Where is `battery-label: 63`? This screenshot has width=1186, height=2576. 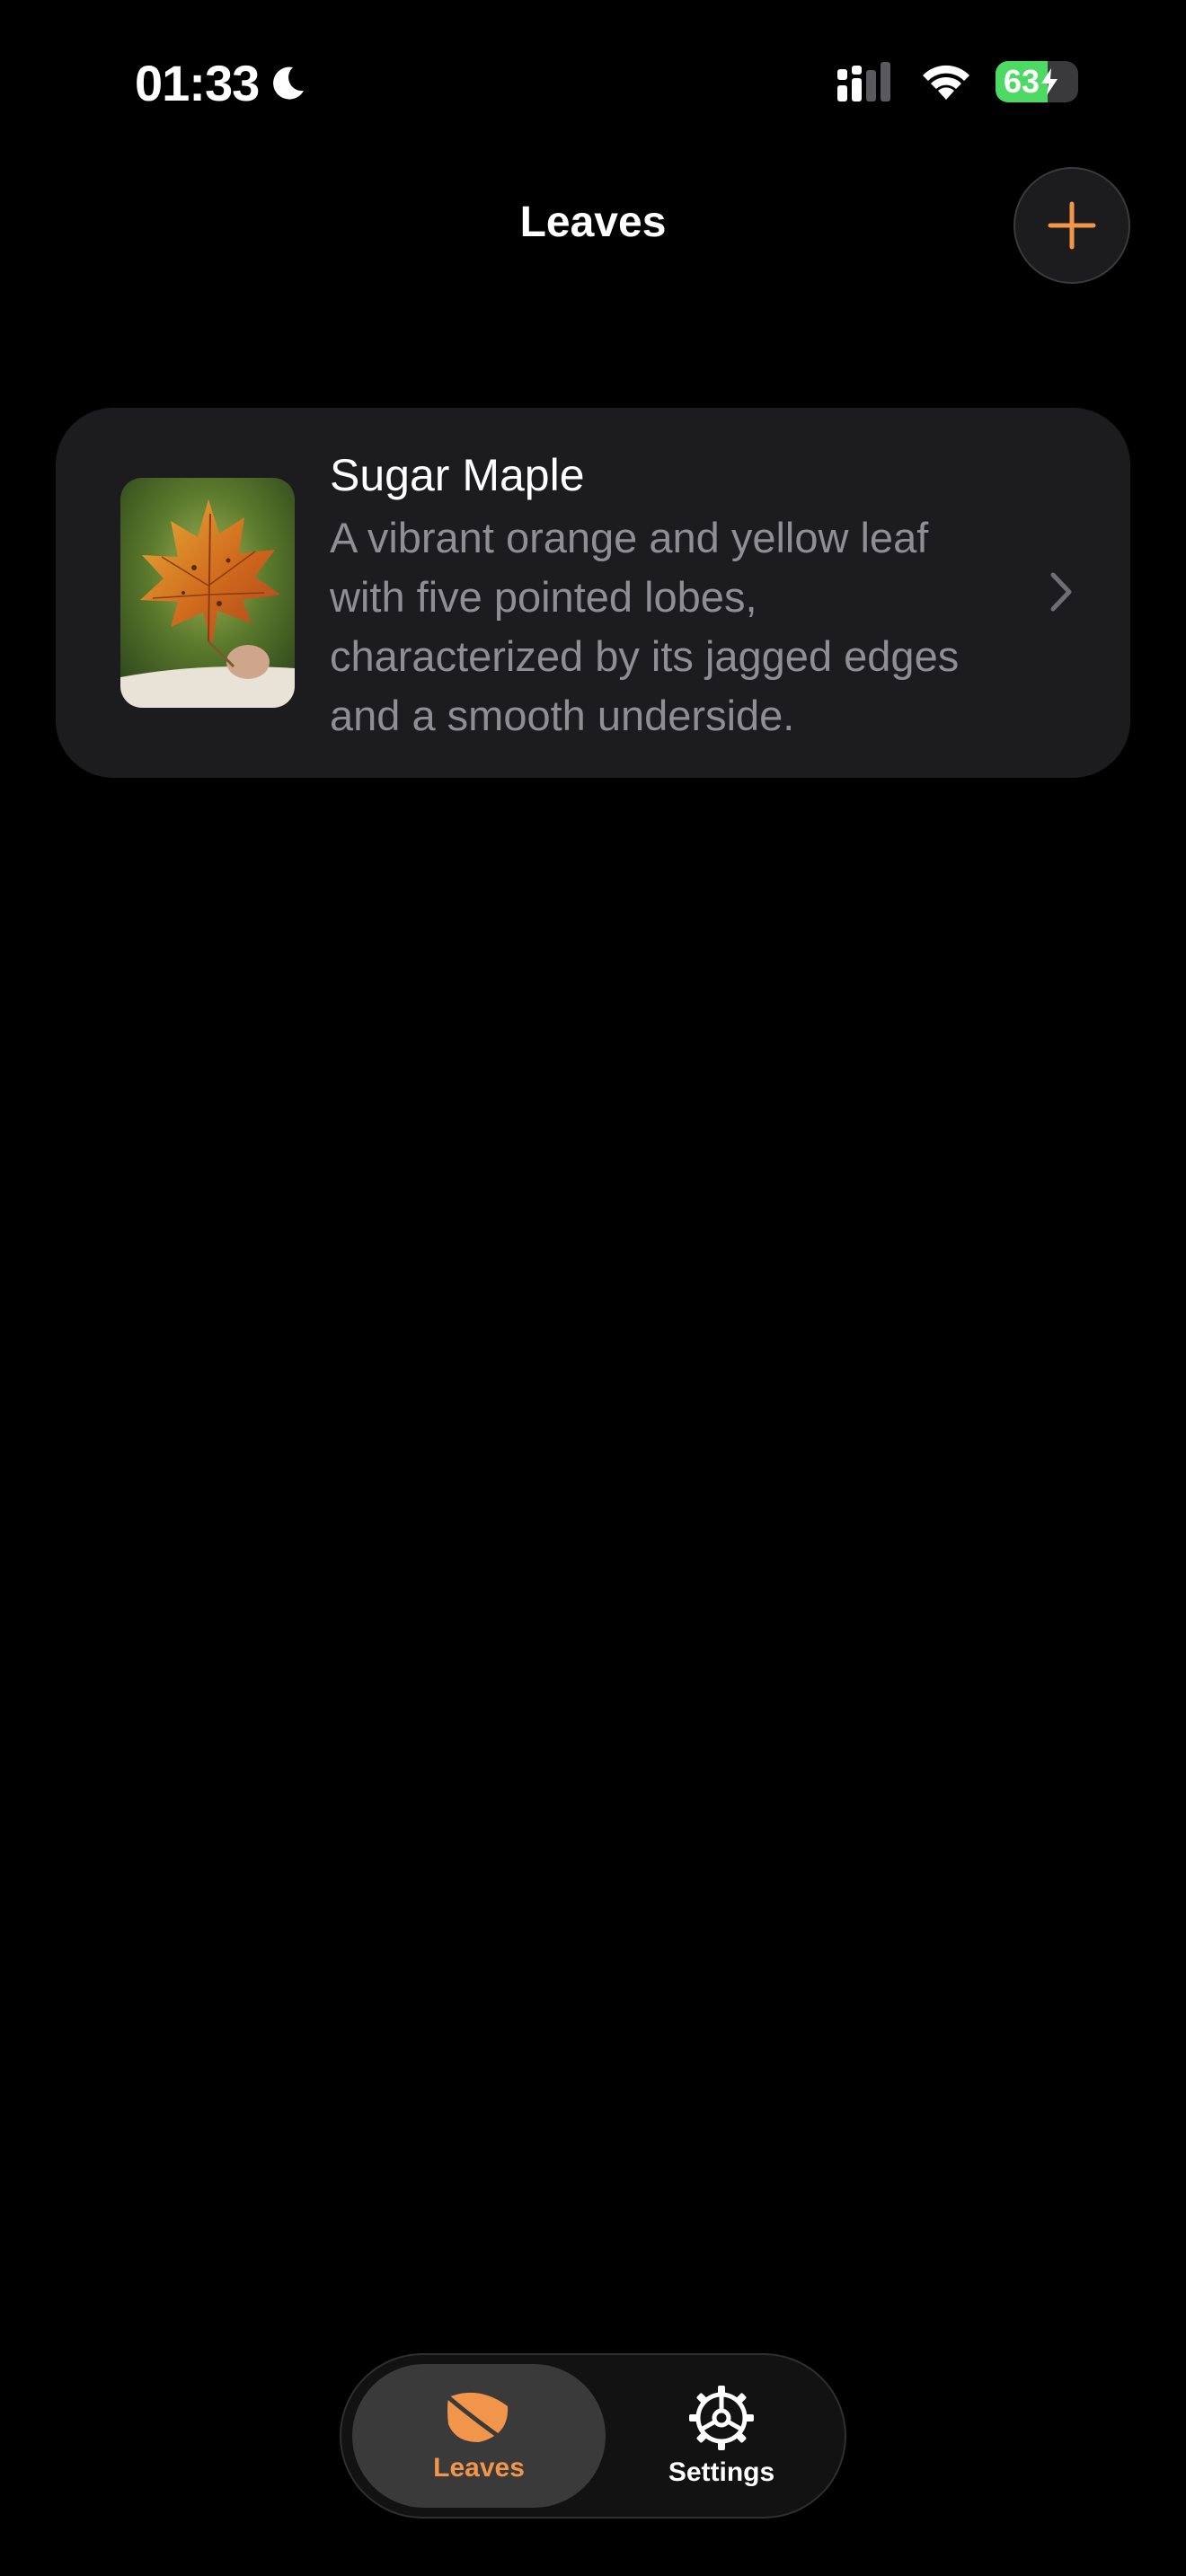 battery-label: 63 is located at coordinates (1031, 81).